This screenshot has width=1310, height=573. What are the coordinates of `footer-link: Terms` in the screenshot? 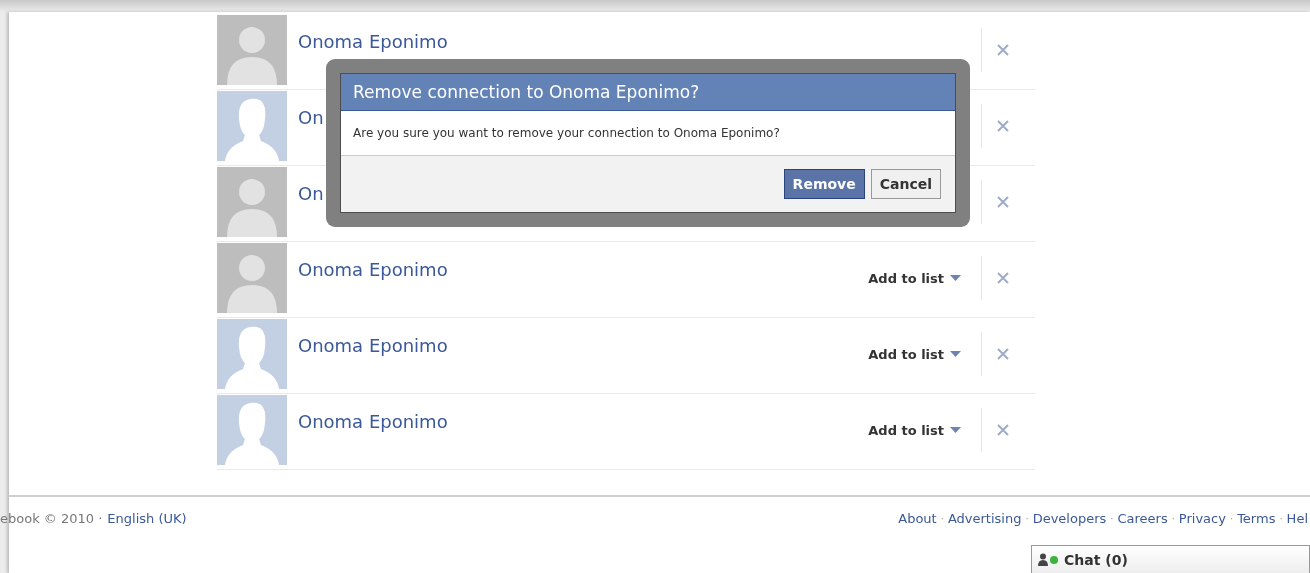 It's located at (1256, 518).